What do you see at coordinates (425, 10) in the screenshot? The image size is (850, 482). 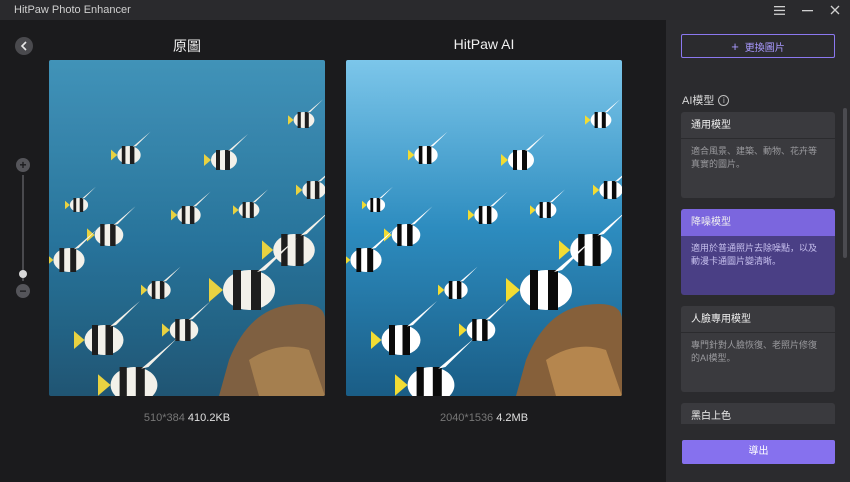 I see `title-bar: HitPaw Photo Enhancer` at bounding box center [425, 10].